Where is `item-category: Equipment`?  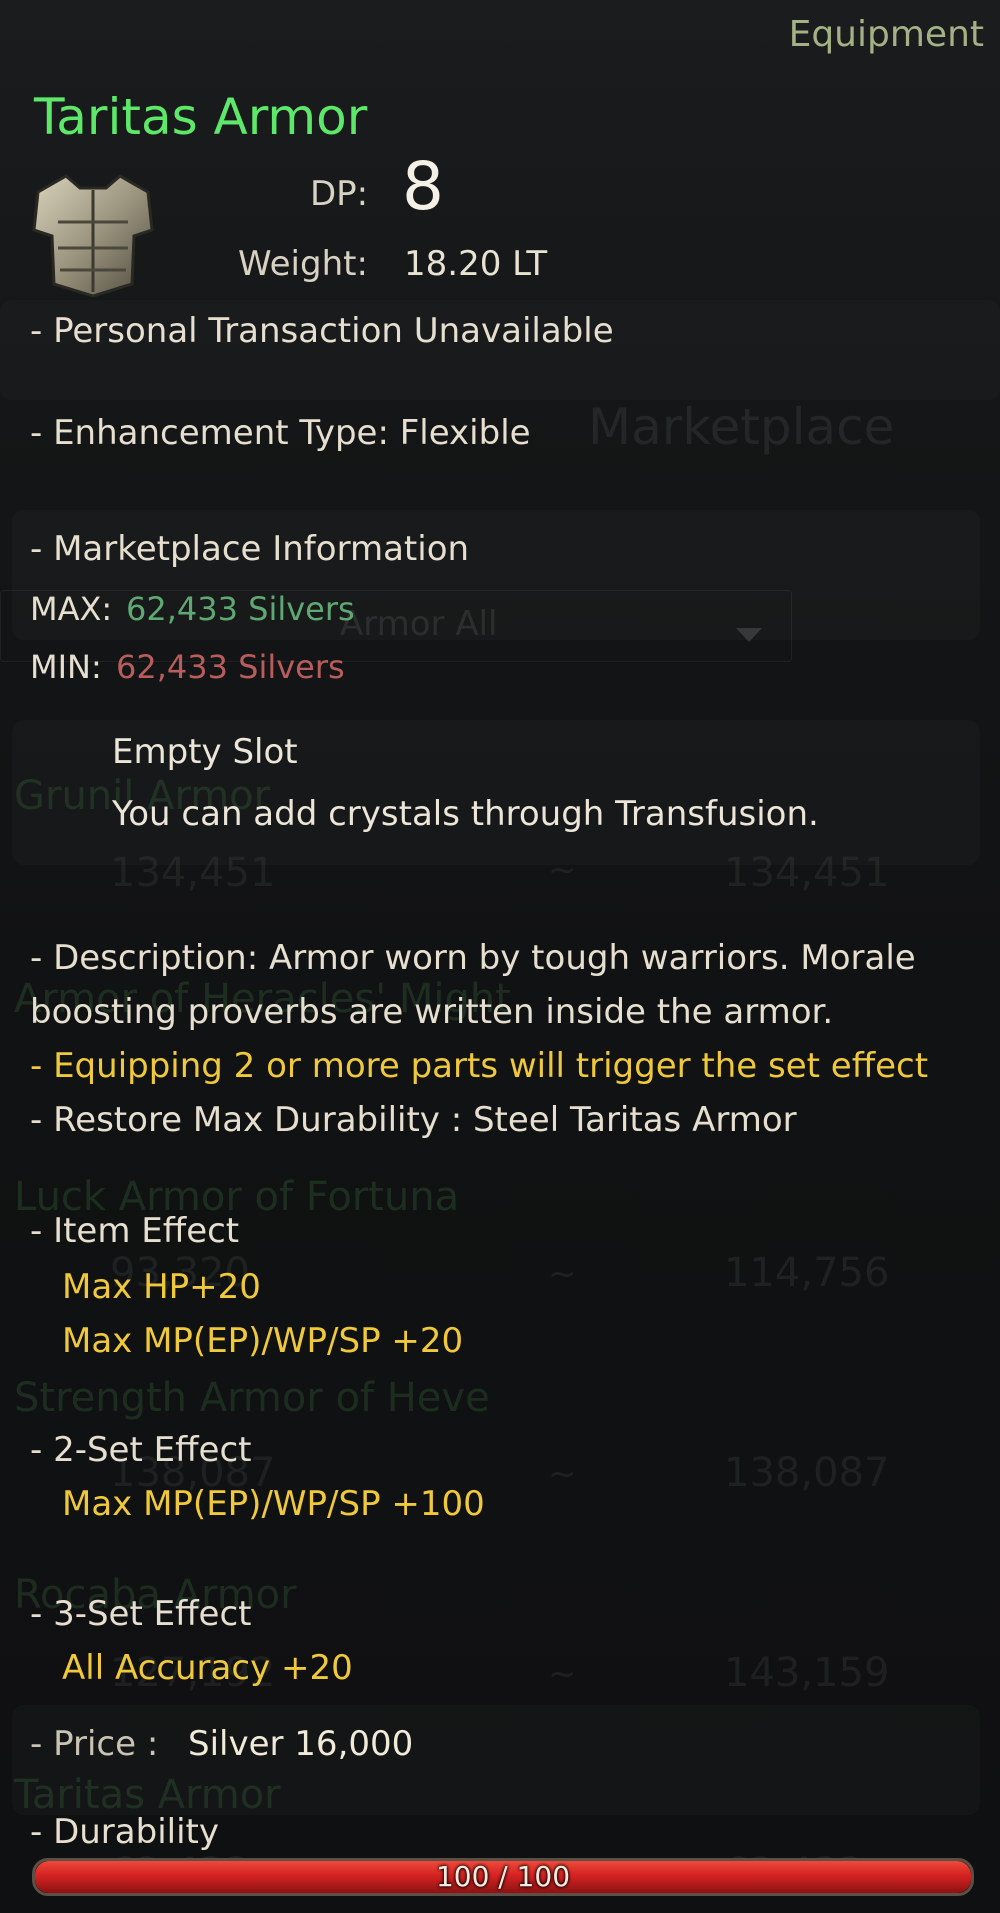 item-category: Equipment is located at coordinates (886, 34).